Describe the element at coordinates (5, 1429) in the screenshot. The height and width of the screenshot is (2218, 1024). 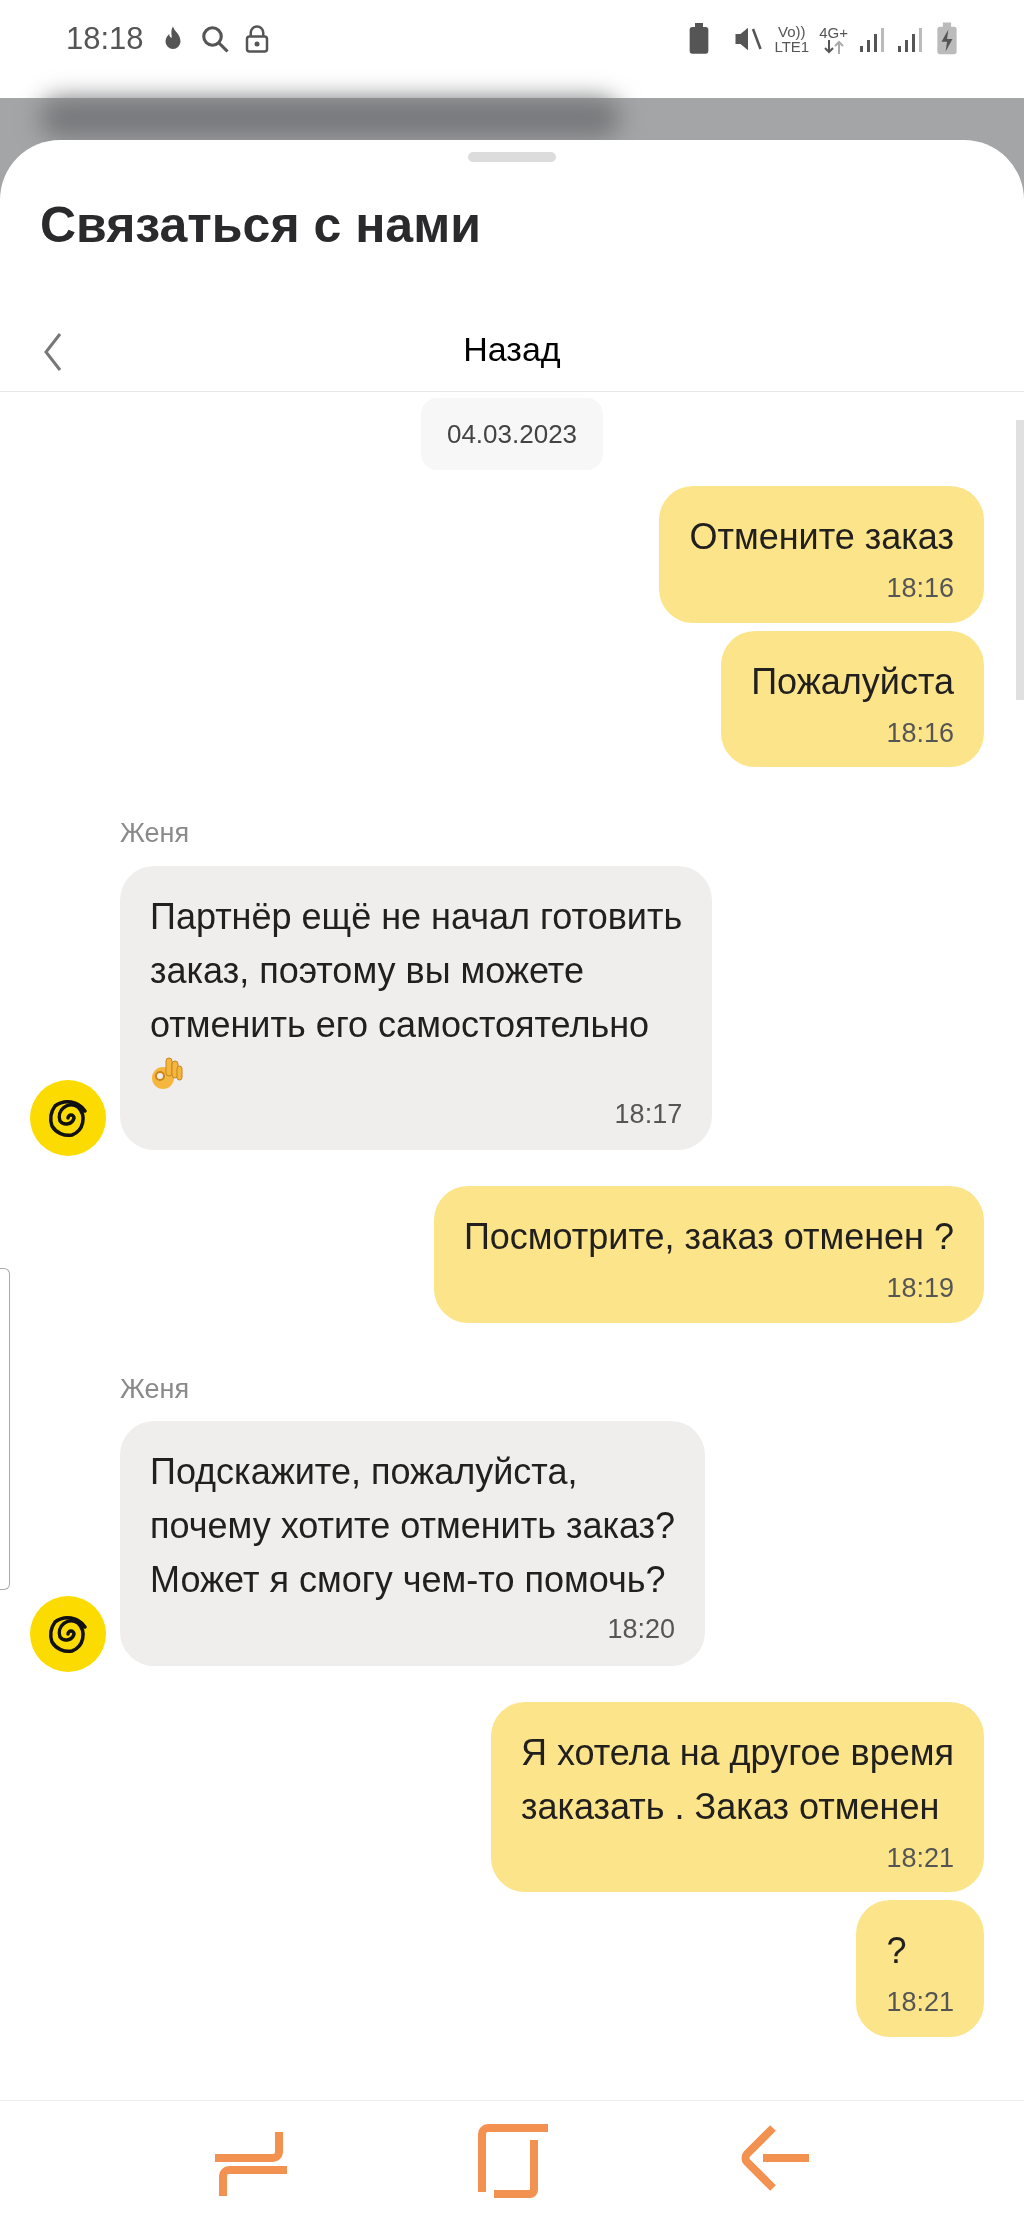
I see `edge-panel-handle` at that location.